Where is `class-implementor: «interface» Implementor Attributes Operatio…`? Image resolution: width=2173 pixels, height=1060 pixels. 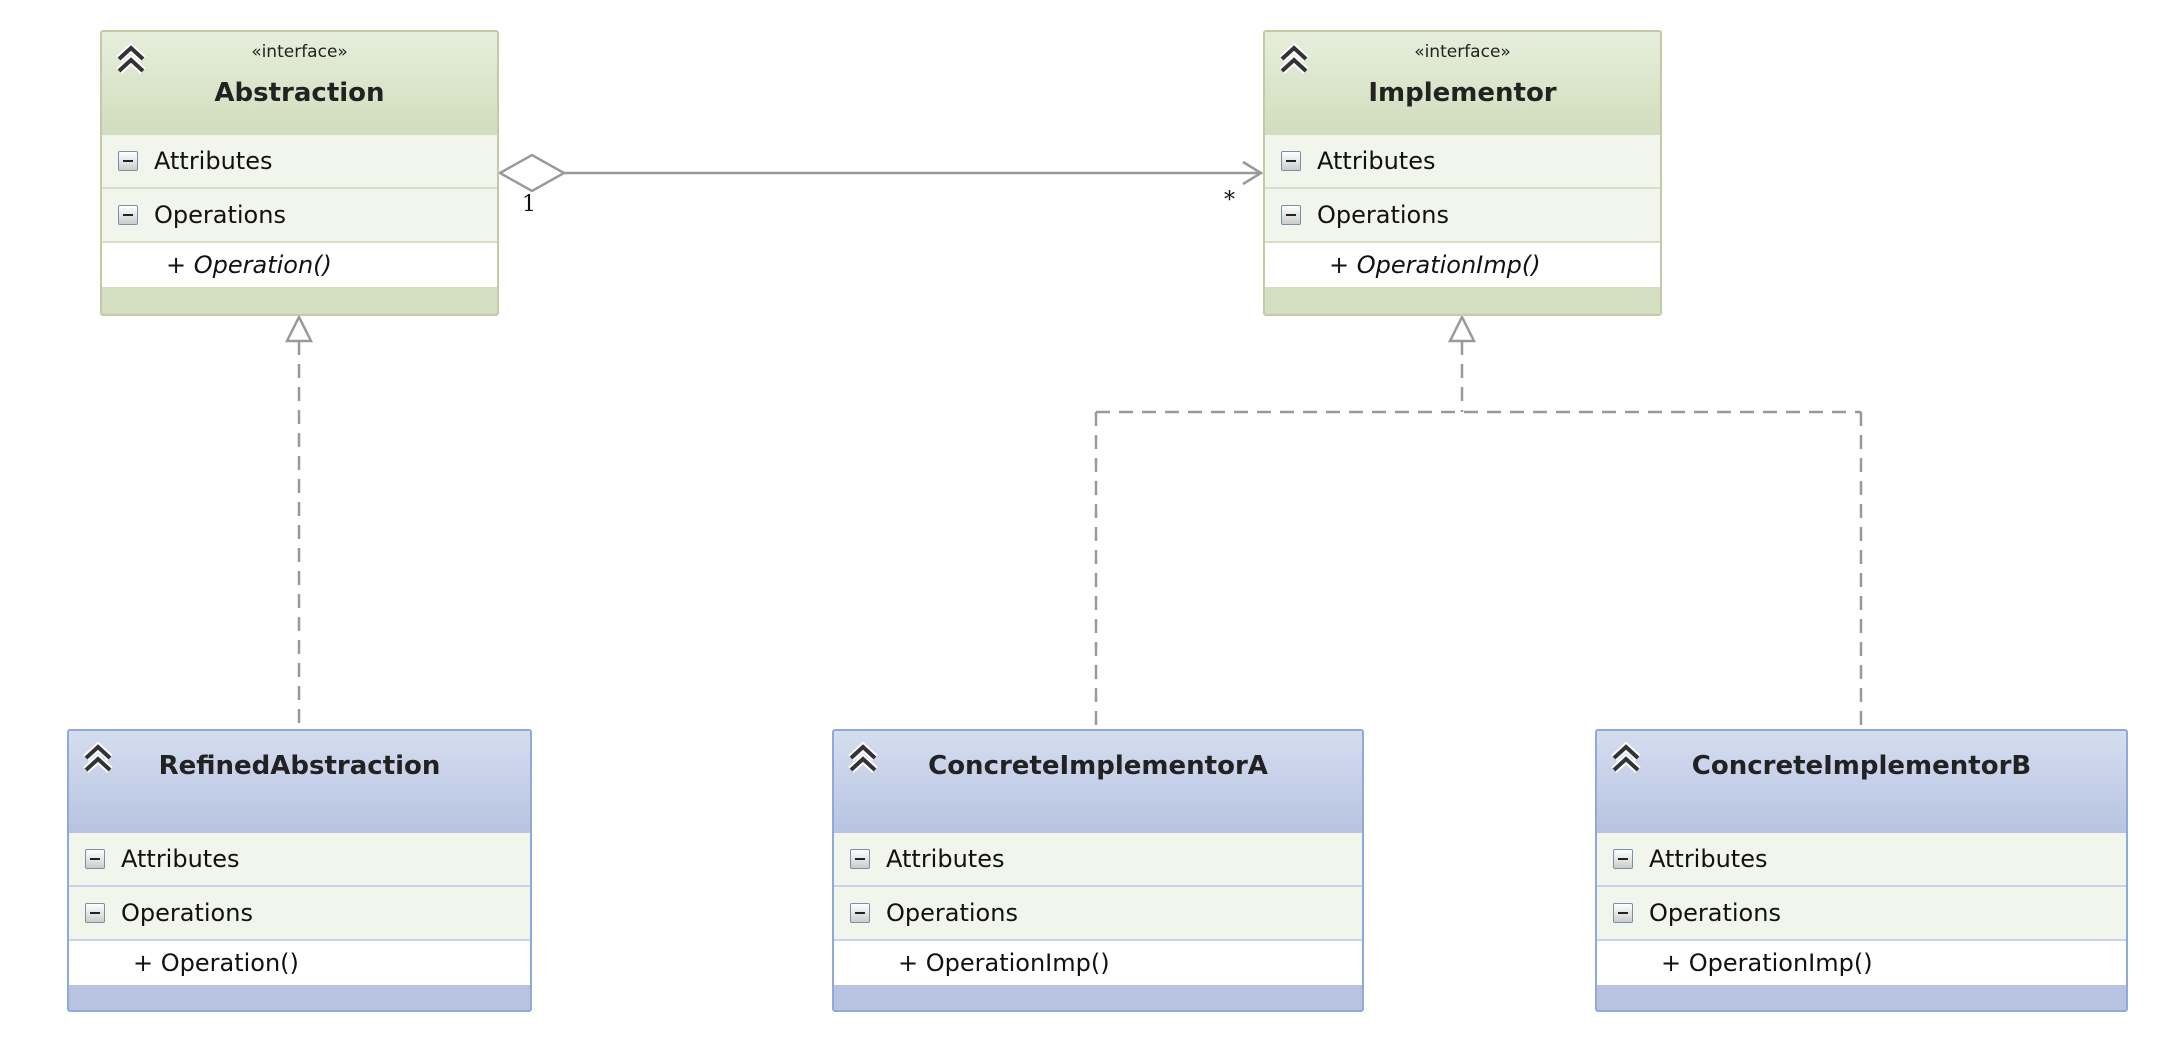
class-implementor: «interface» Implementor Attributes Operatio… is located at coordinates (1462, 173).